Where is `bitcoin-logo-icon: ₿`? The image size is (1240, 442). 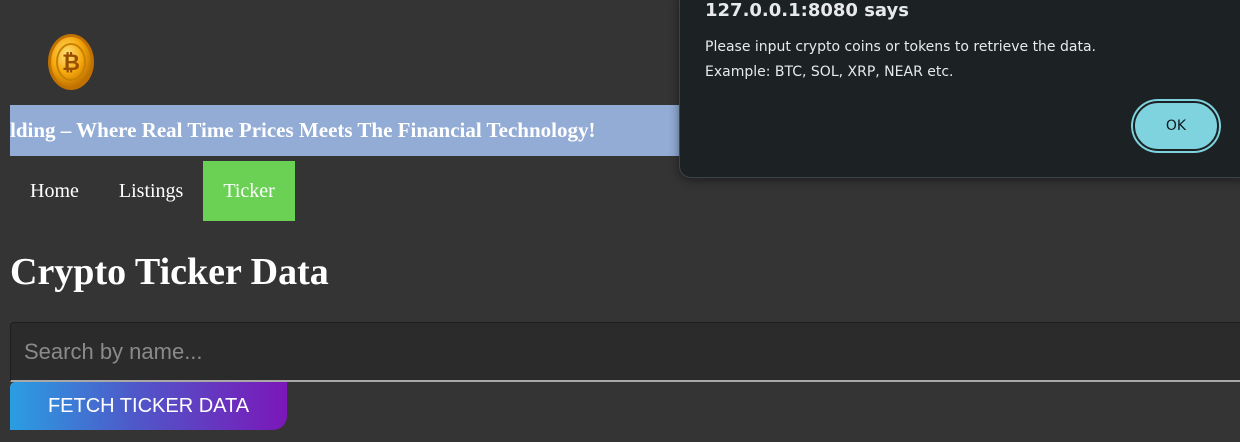
bitcoin-logo-icon: ₿ is located at coordinates (71, 62).